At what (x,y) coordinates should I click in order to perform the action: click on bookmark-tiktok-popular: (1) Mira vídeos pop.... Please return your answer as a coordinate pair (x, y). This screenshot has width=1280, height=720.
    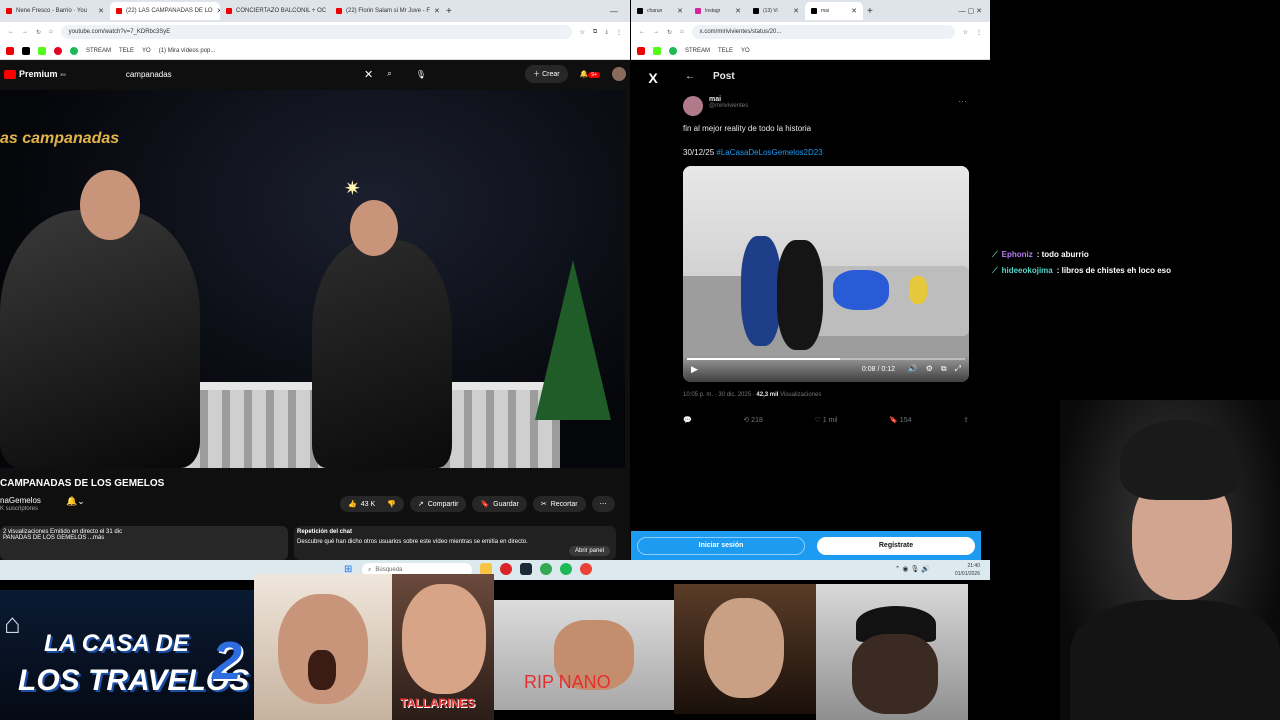
    Looking at the image, I should click on (187, 51).